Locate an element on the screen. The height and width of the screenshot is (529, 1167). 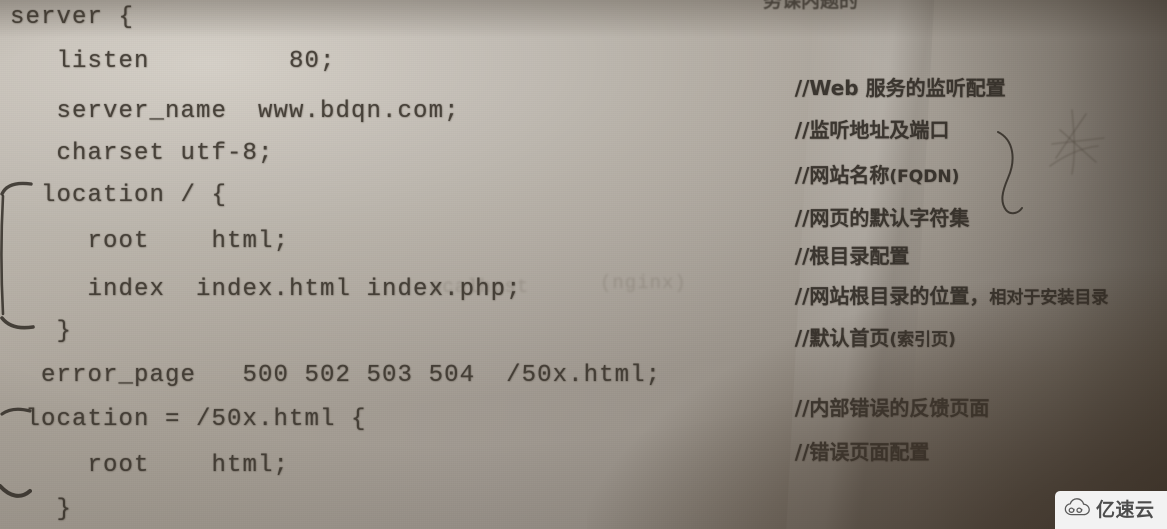
code-line: charset utf-8; is located at coordinates (142, 153).